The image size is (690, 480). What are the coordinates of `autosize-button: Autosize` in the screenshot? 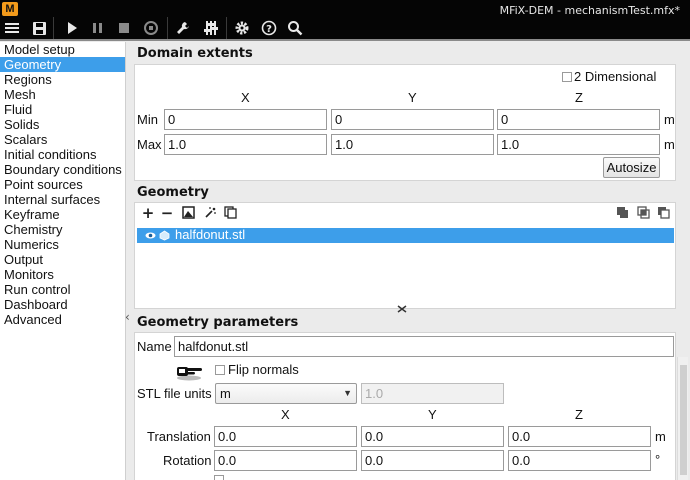 It's located at (631, 167).